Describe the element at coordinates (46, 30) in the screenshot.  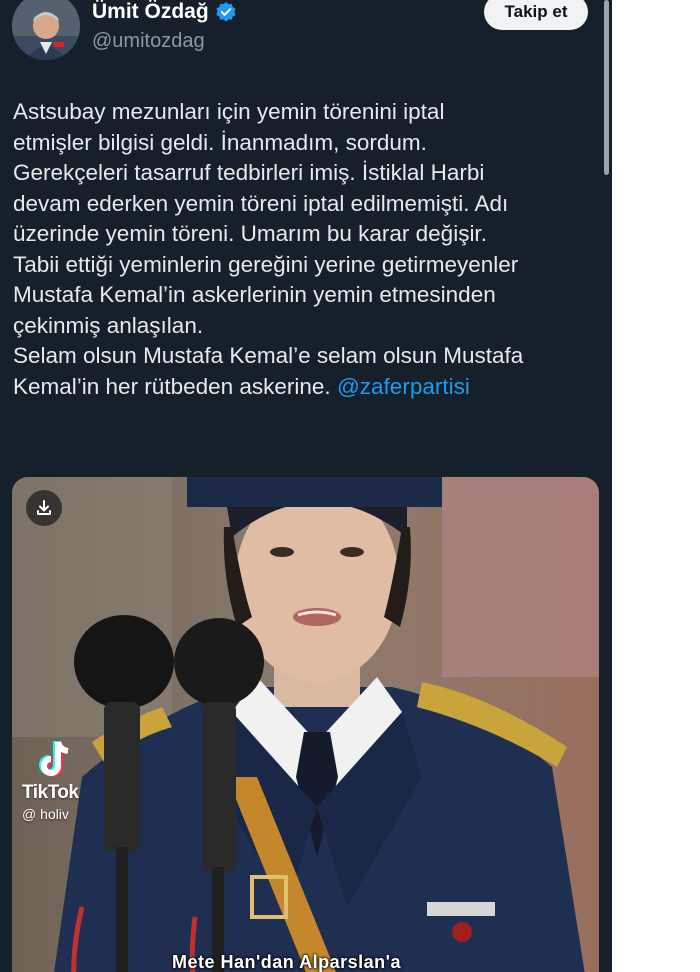
I see `author-avatar` at that location.